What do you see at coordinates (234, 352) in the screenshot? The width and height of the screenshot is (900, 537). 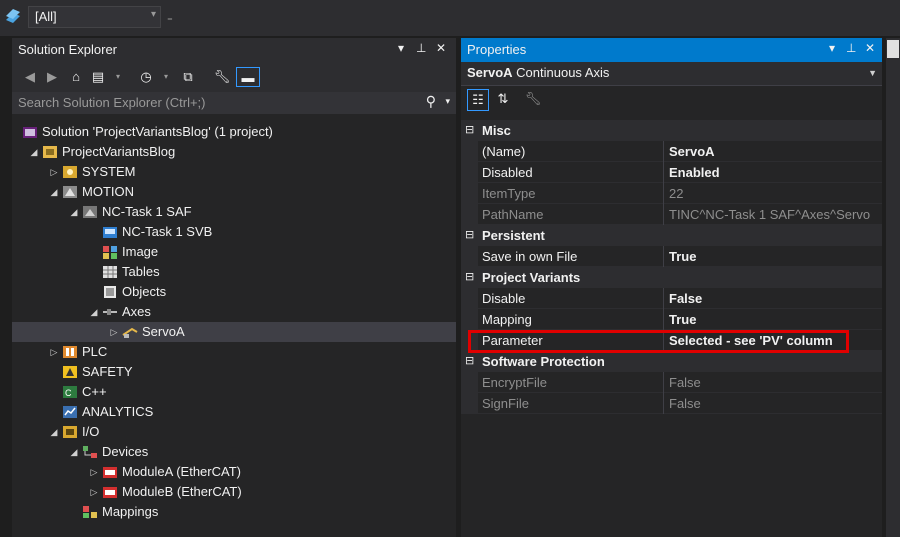 I see `tree-node: ▷ PLC` at bounding box center [234, 352].